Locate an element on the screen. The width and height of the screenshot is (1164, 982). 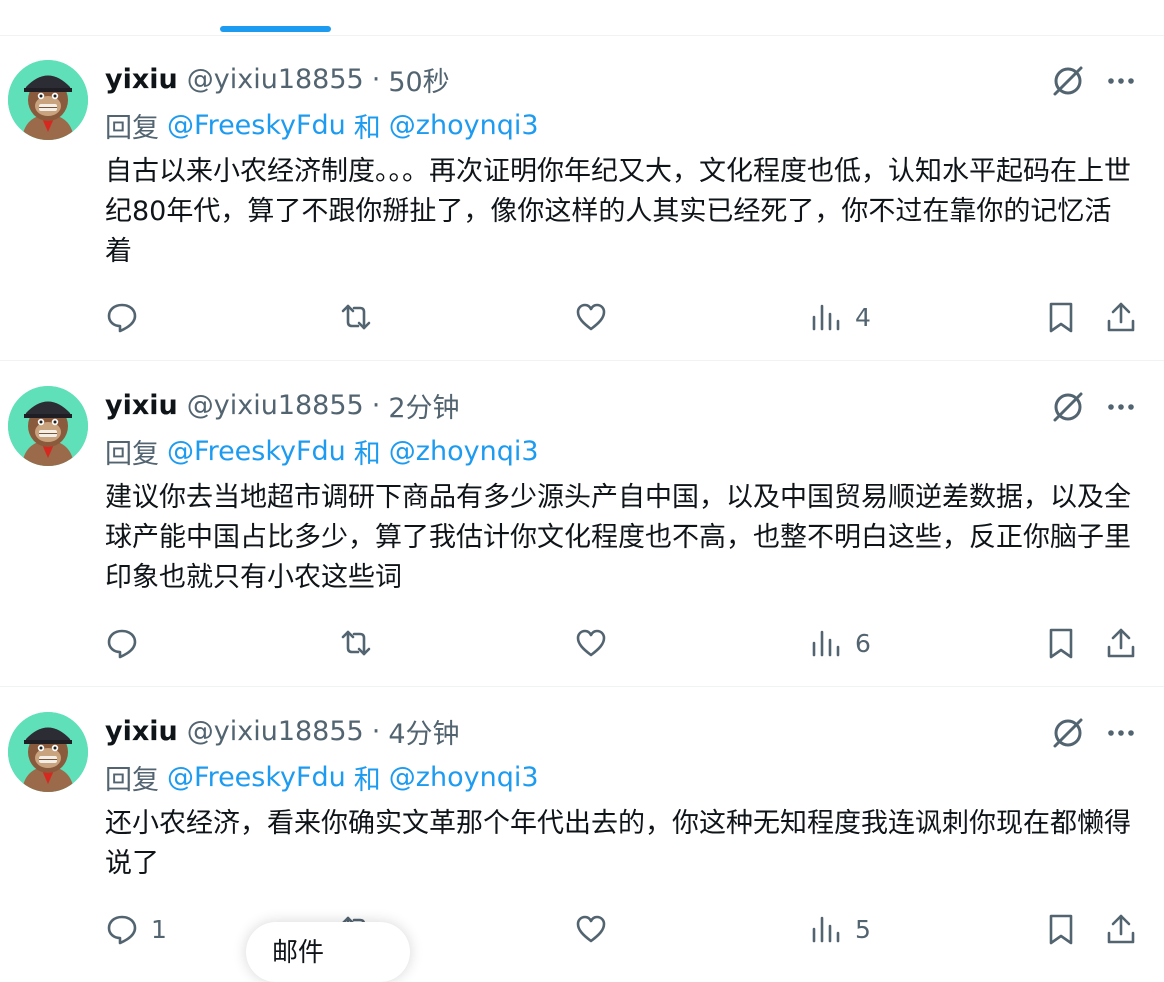
tweet-header: yixiu @yixiu18855 · 50秒 is located at coordinates (277, 79).